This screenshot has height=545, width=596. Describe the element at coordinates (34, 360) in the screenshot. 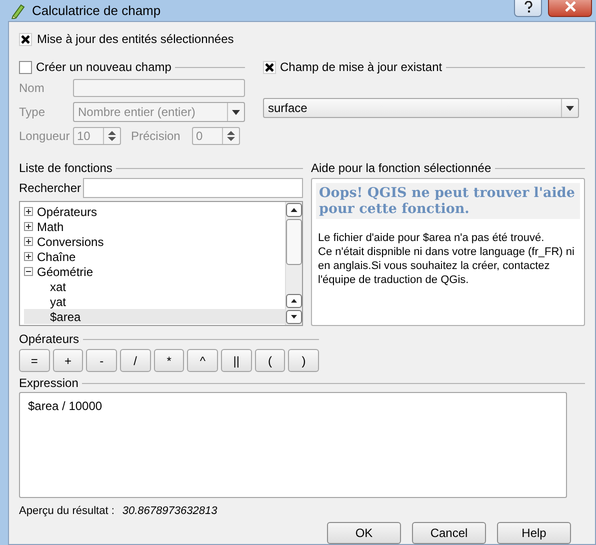

I see `operator-button: =` at that location.